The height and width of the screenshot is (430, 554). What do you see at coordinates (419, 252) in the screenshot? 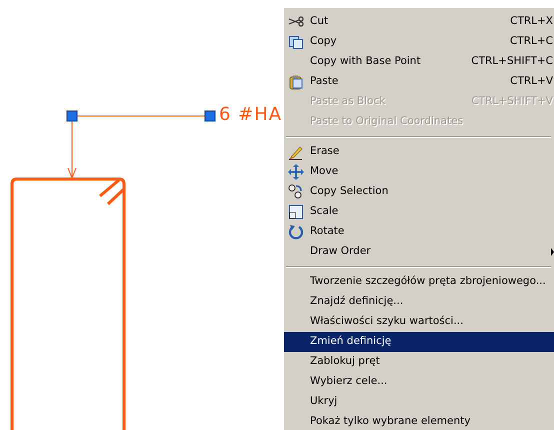
I see `menu-item: Draw Order` at bounding box center [419, 252].